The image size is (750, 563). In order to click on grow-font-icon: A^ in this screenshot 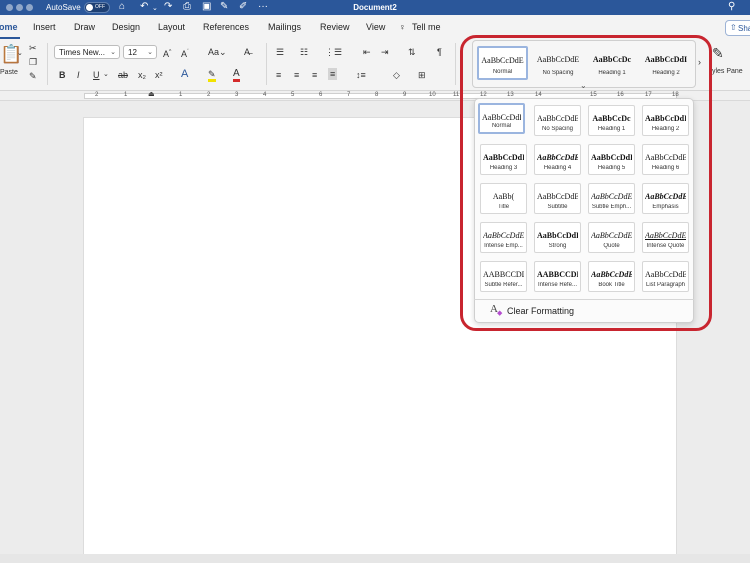, I will do `click(167, 53)`.